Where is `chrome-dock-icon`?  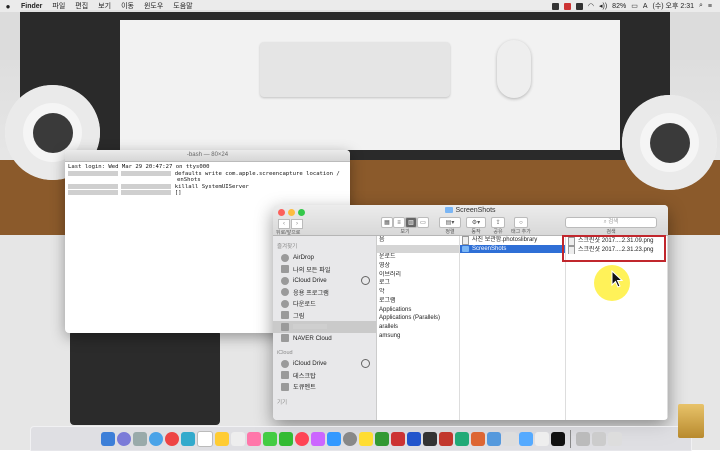 chrome-dock-icon is located at coordinates (171, 439).